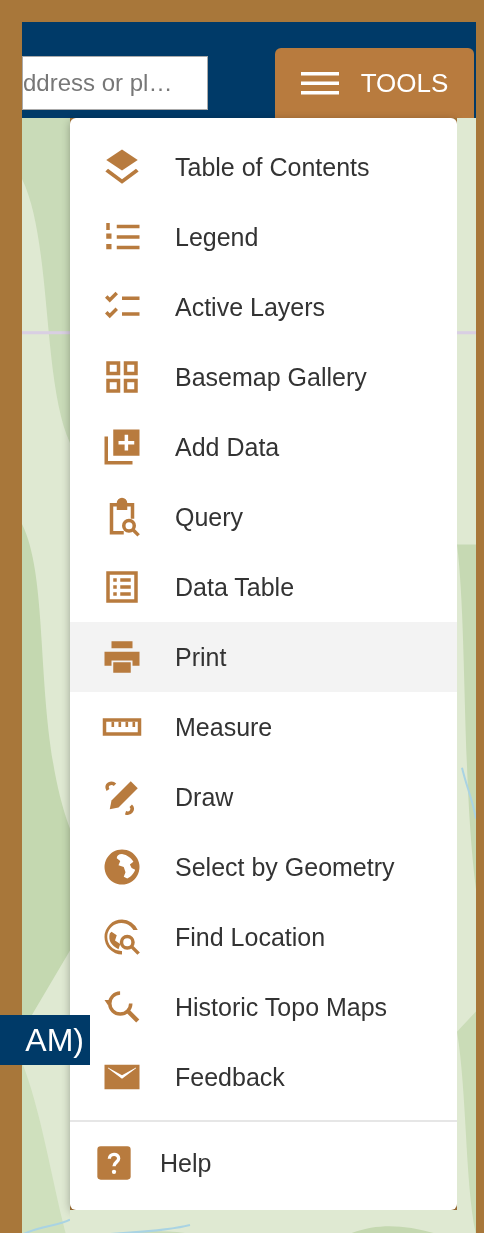  I want to click on menu-item: Help, so click(263, 1163).